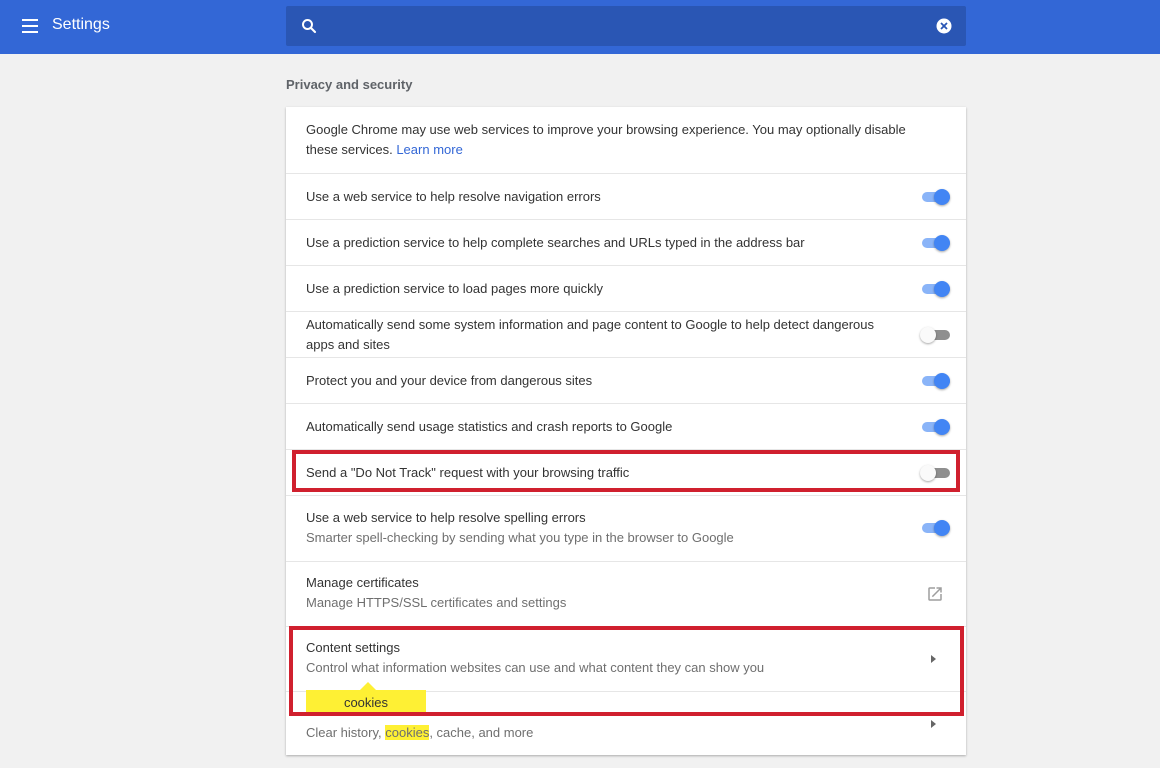  Describe the element at coordinates (81, 24) in the screenshot. I see `app-title: Settings` at that location.